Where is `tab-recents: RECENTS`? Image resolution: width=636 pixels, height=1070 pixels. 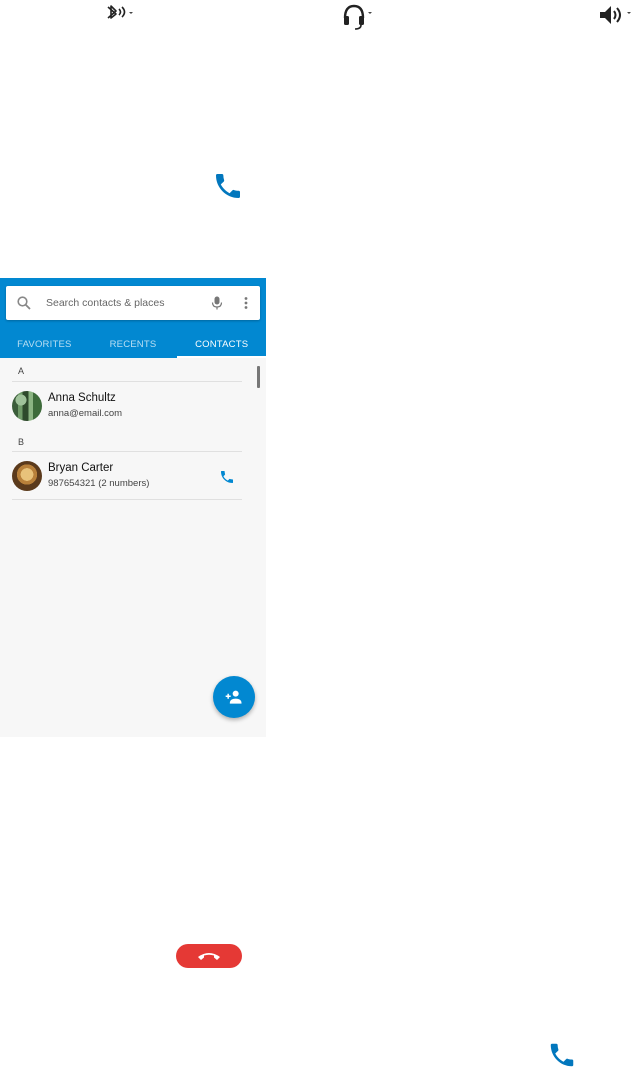
tab-recents: RECENTS is located at coordinates (133, 344).